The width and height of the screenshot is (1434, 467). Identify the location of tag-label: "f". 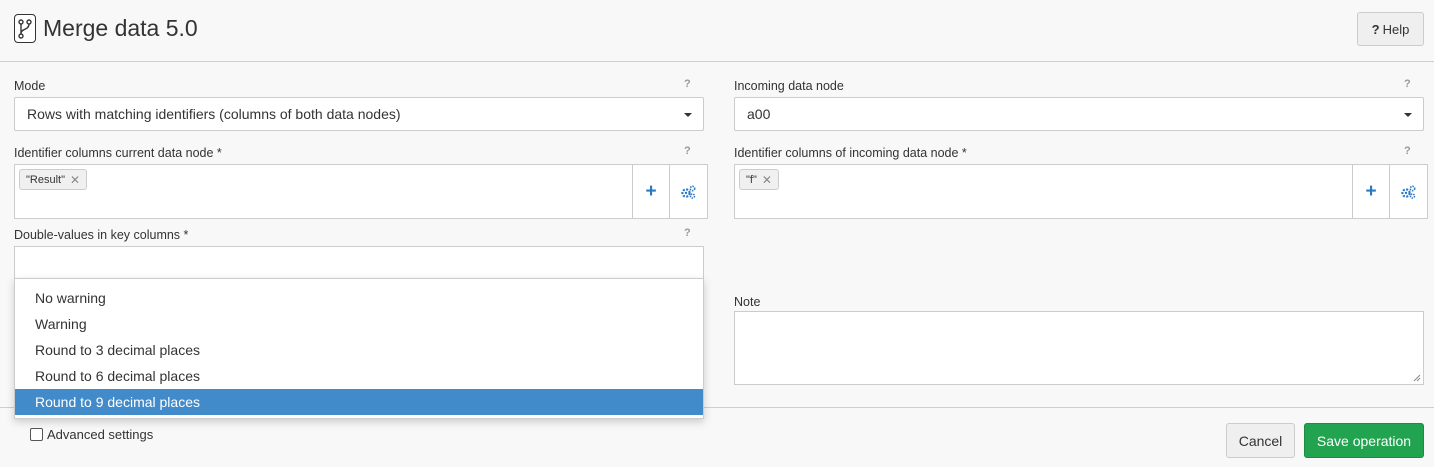
(751, 179).